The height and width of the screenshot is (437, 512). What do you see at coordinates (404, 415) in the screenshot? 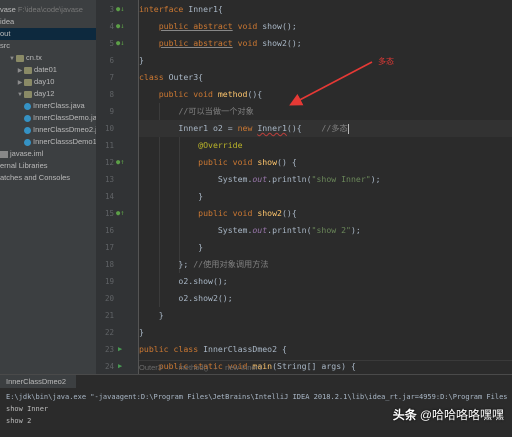
I see `watermark-logo: 头条` at bounding box center [404, 415].